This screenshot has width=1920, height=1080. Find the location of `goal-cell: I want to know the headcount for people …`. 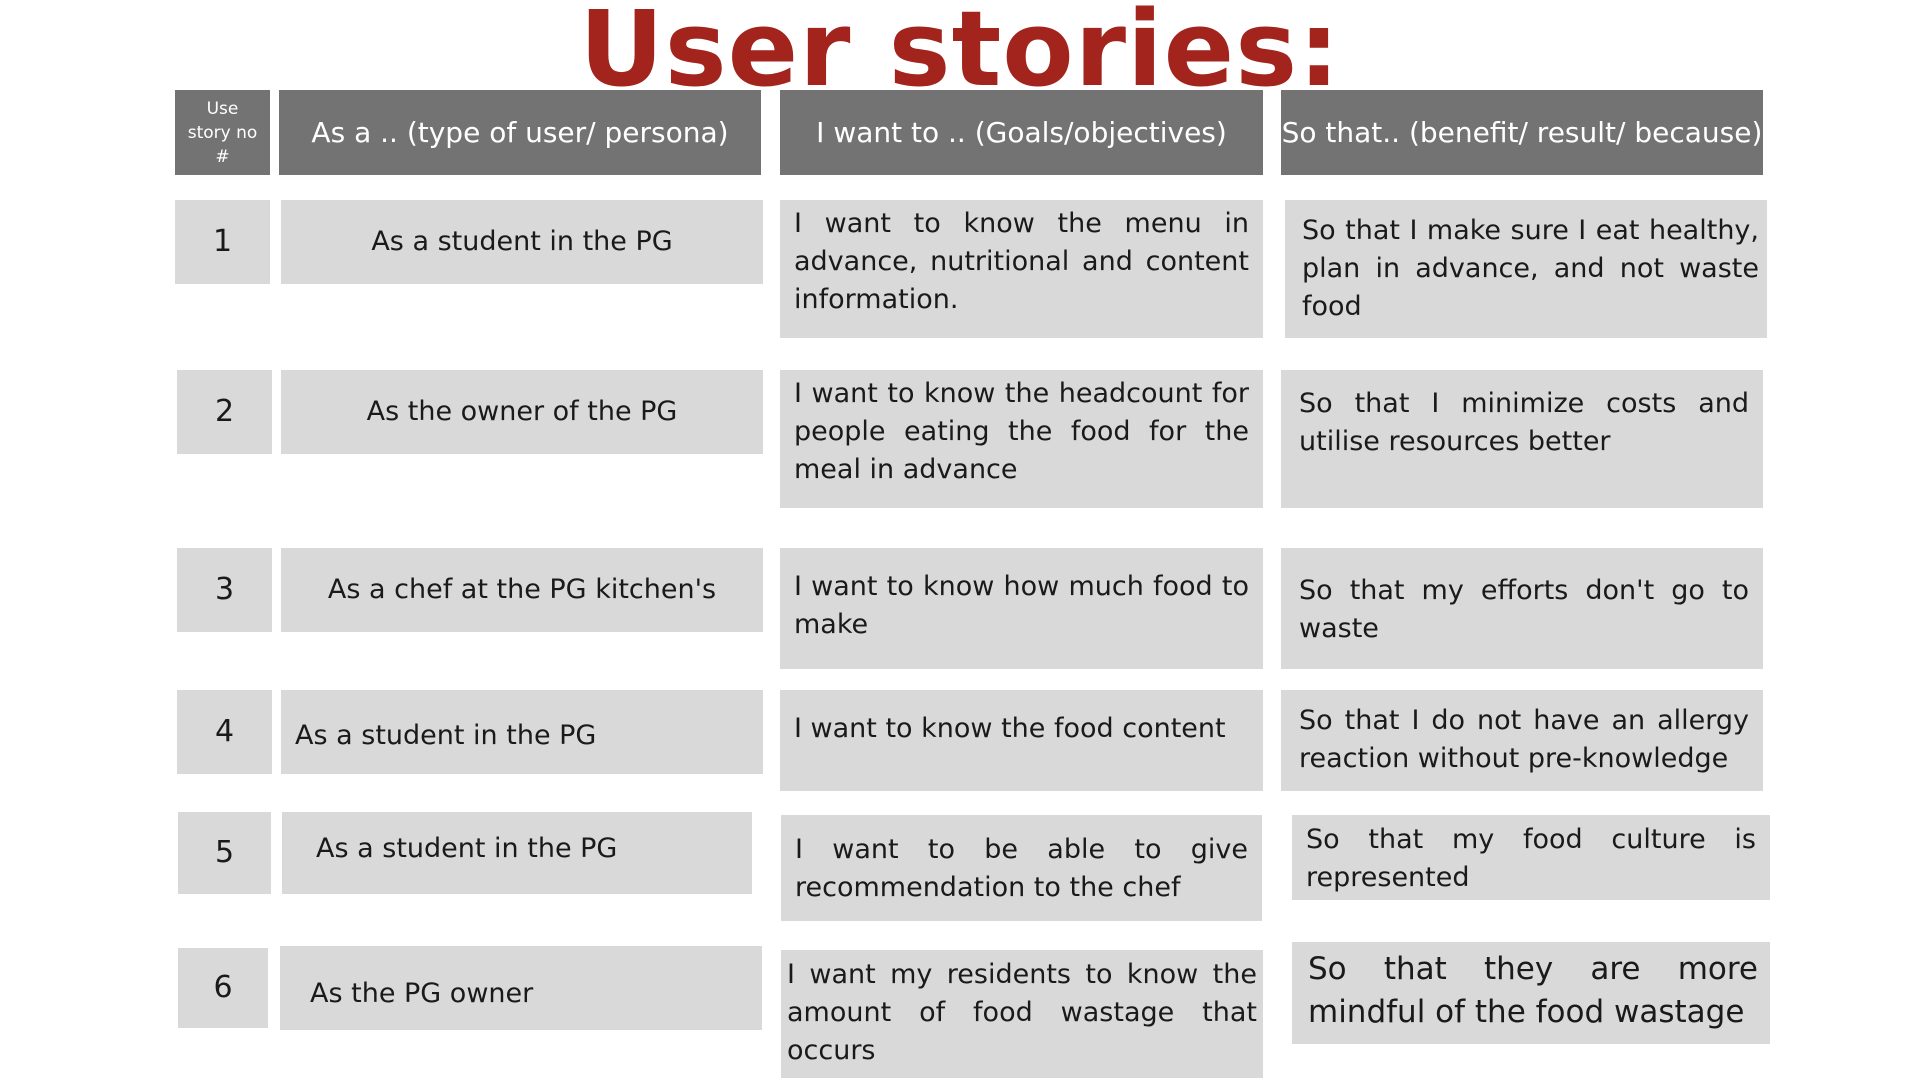

goal-cell: I want to know the headcount for people … is located at coordinates (1021, 439).